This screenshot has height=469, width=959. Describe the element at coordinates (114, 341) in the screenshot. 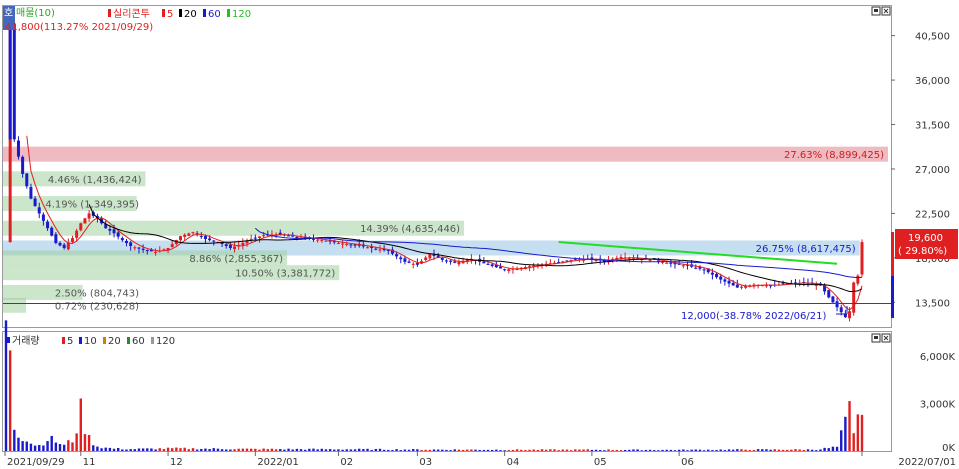

I see `volume-legend-item: 20` at that location.